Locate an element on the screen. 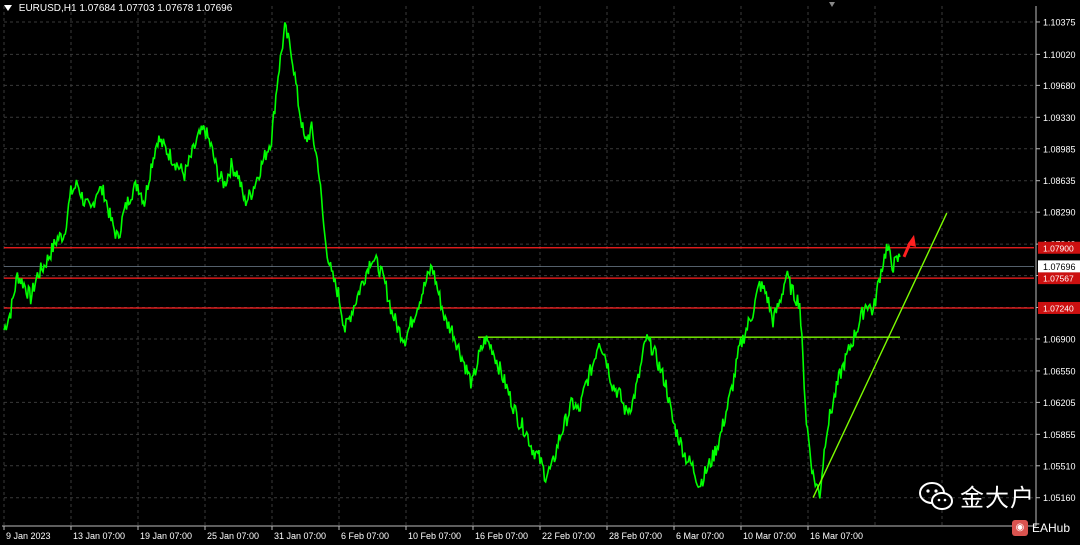 This screenshot has width=1080, height=545. y-tick-label: 1.05510 is located at coordinates (1059, 466).